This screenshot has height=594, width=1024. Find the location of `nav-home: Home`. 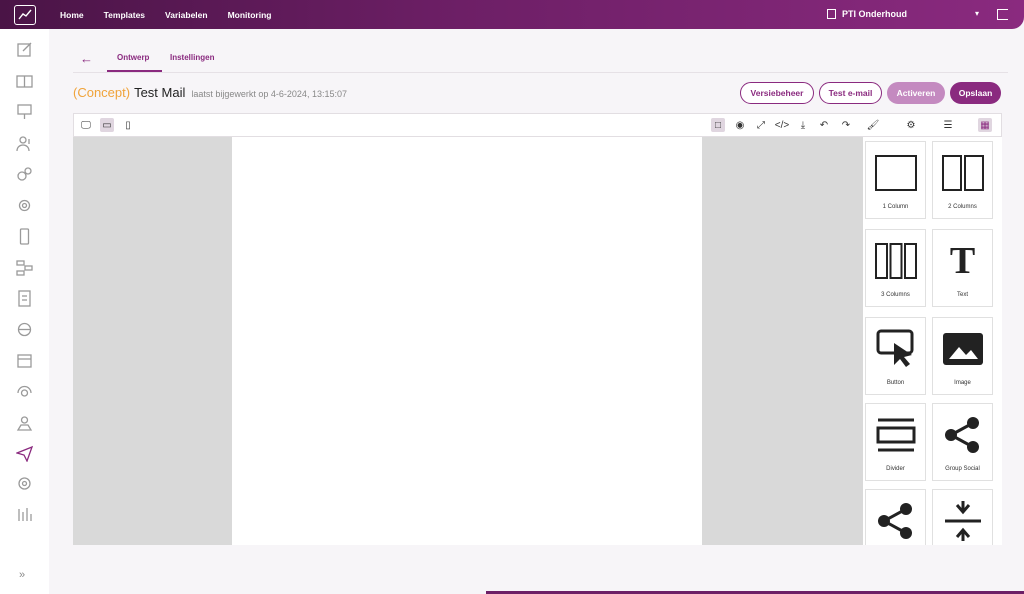

nav-home: Home is located at coordinates (72, 15).